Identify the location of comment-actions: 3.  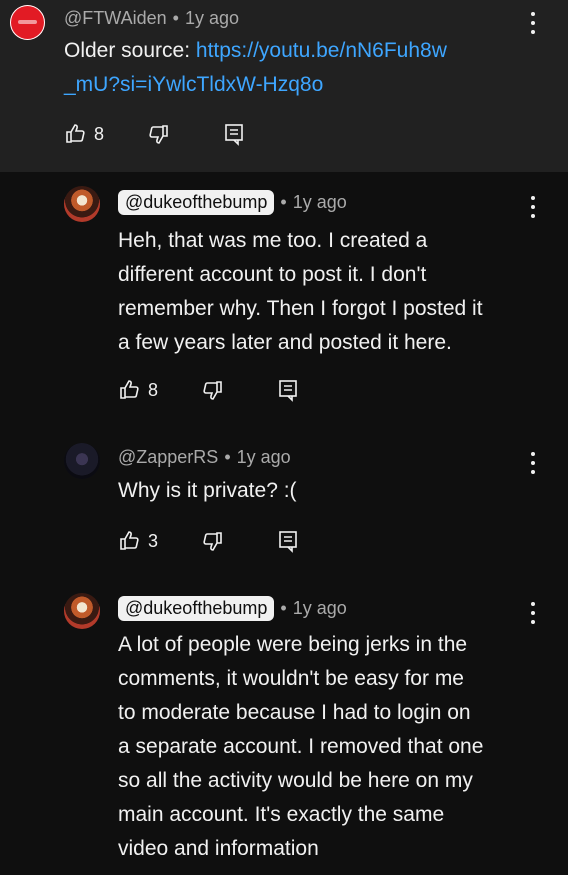
(209, 541).